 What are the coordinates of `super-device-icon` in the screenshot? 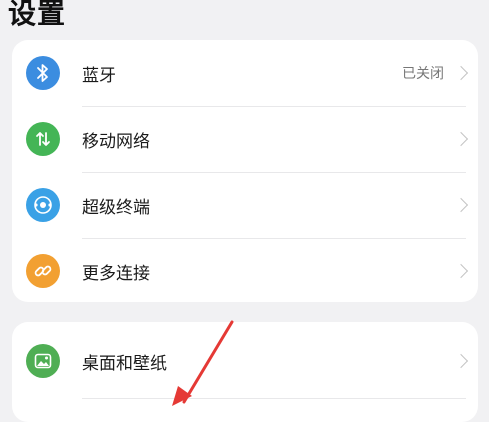 It's located at (43, 205).